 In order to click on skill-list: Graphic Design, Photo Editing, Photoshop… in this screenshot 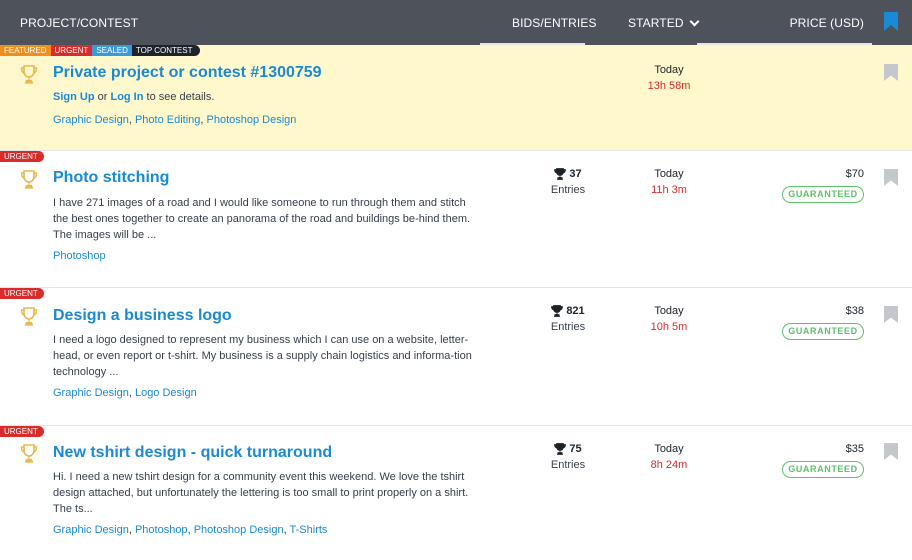, I will do `click(175, 120)`.